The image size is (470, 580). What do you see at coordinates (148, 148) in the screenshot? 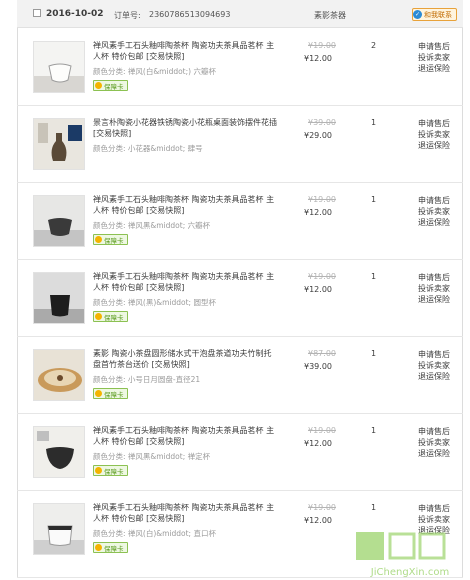
I see `product-spec: 颜色分类: 小花器&middot; 肆号` at bounding box center [148, 148].